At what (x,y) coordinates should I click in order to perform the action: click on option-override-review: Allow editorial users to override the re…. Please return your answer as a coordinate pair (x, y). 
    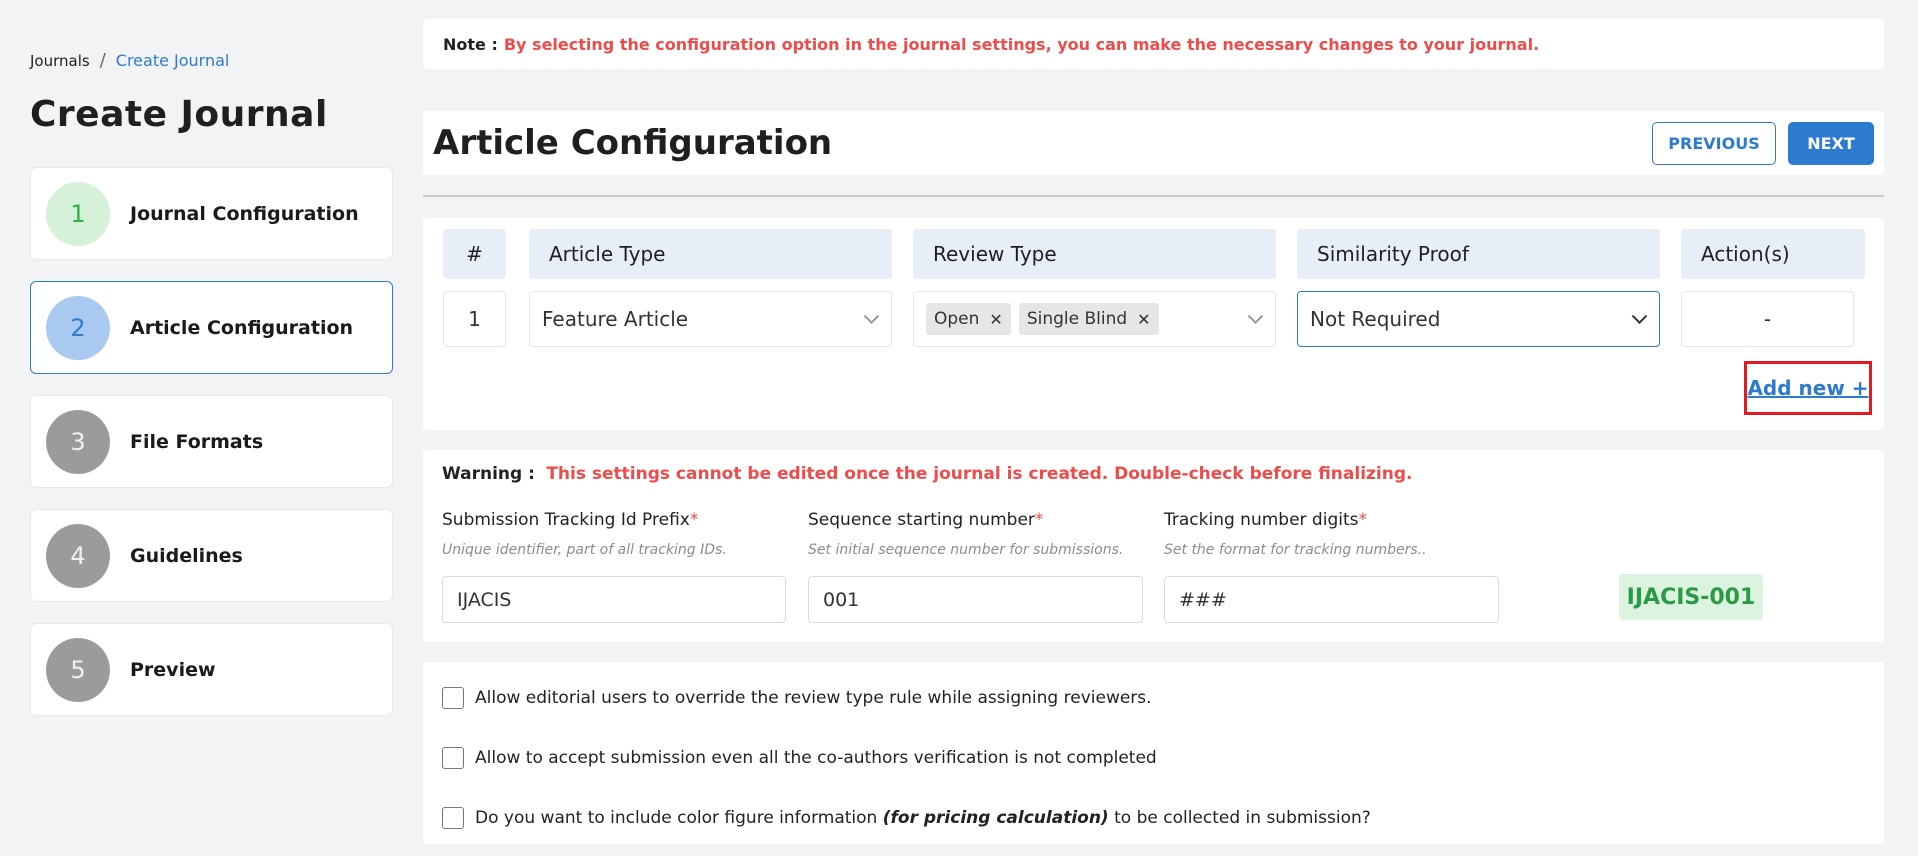
    Looking at the image, I should click on (797, 698).